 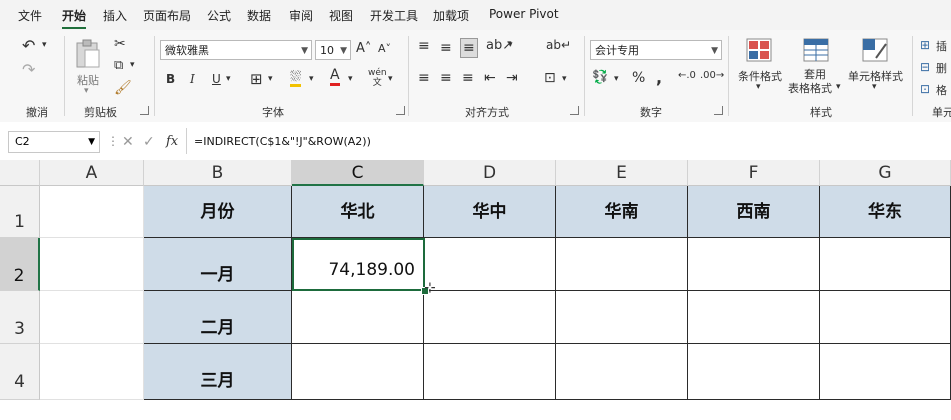 What do you see at coordinates (424, 46) in the screenshot?
I see `align-top-icon: ≡` at bounding box center [424, 46].